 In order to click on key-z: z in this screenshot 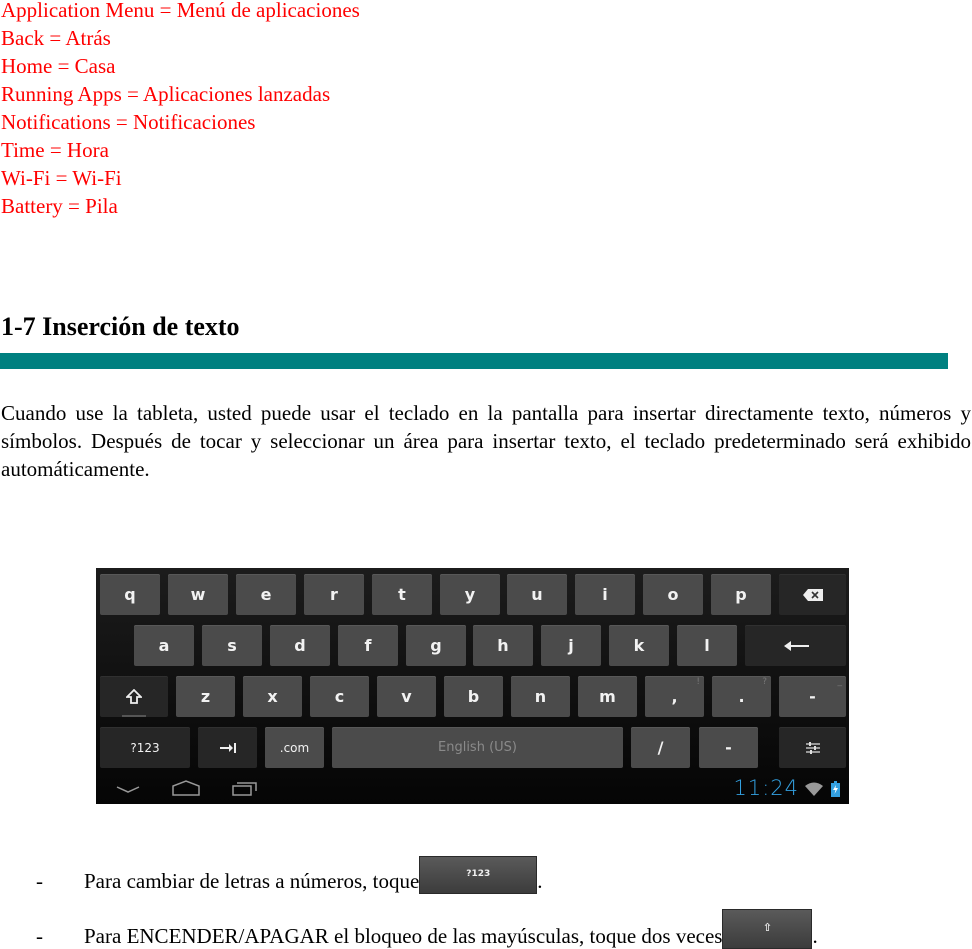, I will do `click(205, 696)`.